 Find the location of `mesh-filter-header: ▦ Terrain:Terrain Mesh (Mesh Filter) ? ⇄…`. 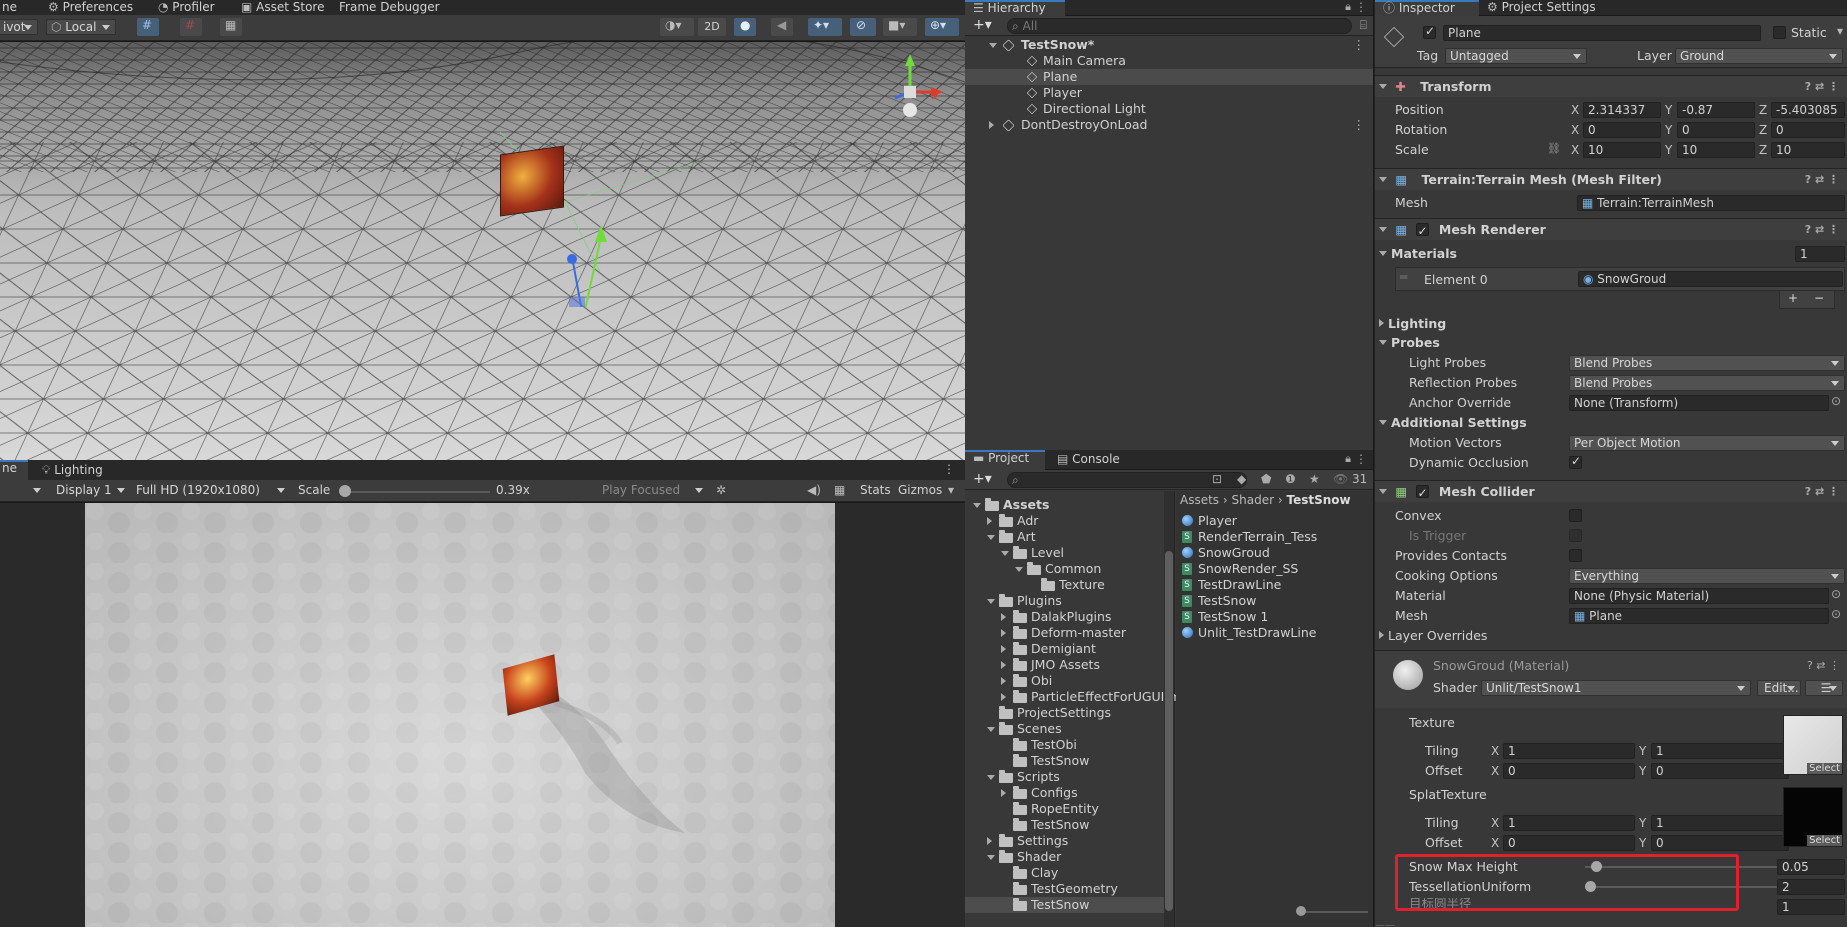

mesh-filter-header: ▦ Terrain:Terrain Mesh (Mesh Filter) ? ⇄… is located at coordinates (1611, 179).